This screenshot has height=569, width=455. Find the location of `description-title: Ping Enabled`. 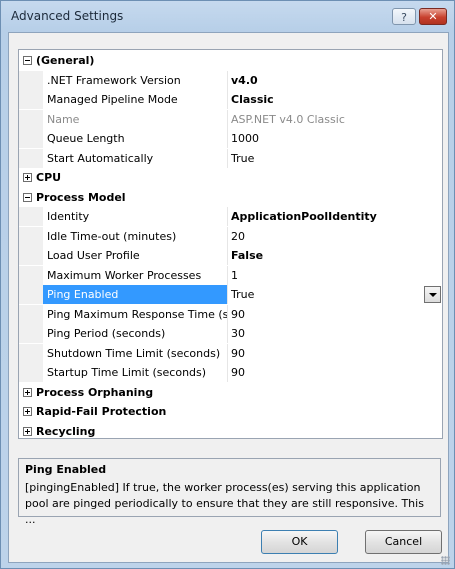

description-title: Ping Enabled is located at coordinates (66, 469).